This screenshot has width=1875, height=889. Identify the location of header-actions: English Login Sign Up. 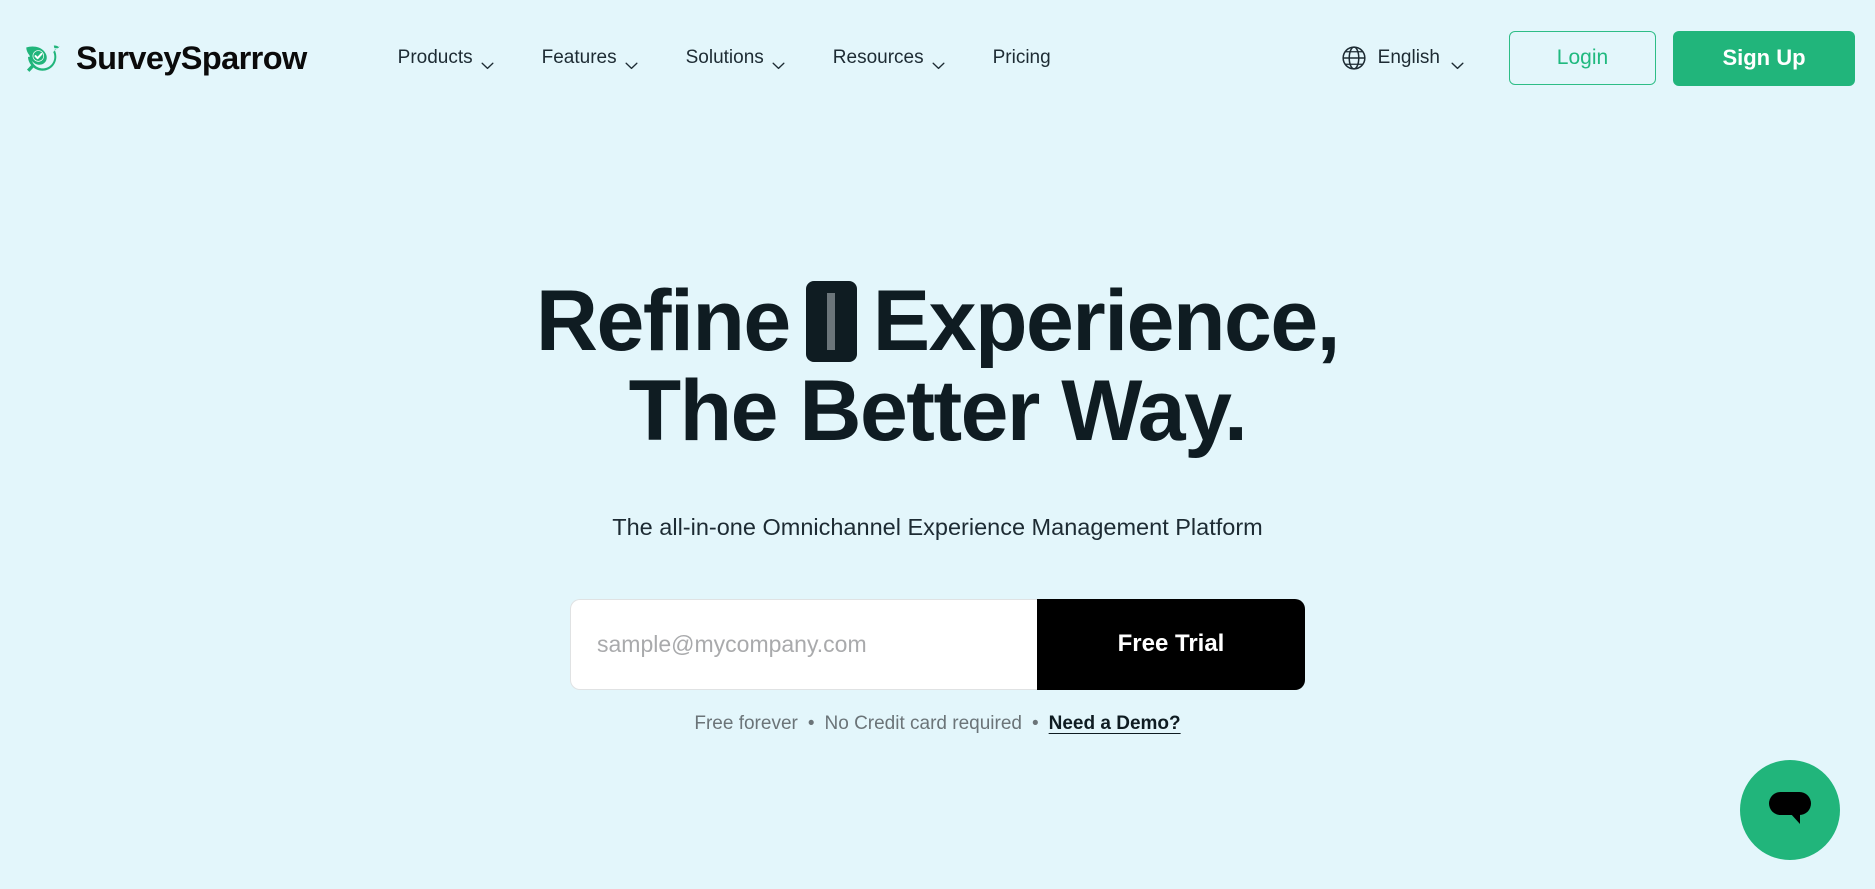
(1591, 58).